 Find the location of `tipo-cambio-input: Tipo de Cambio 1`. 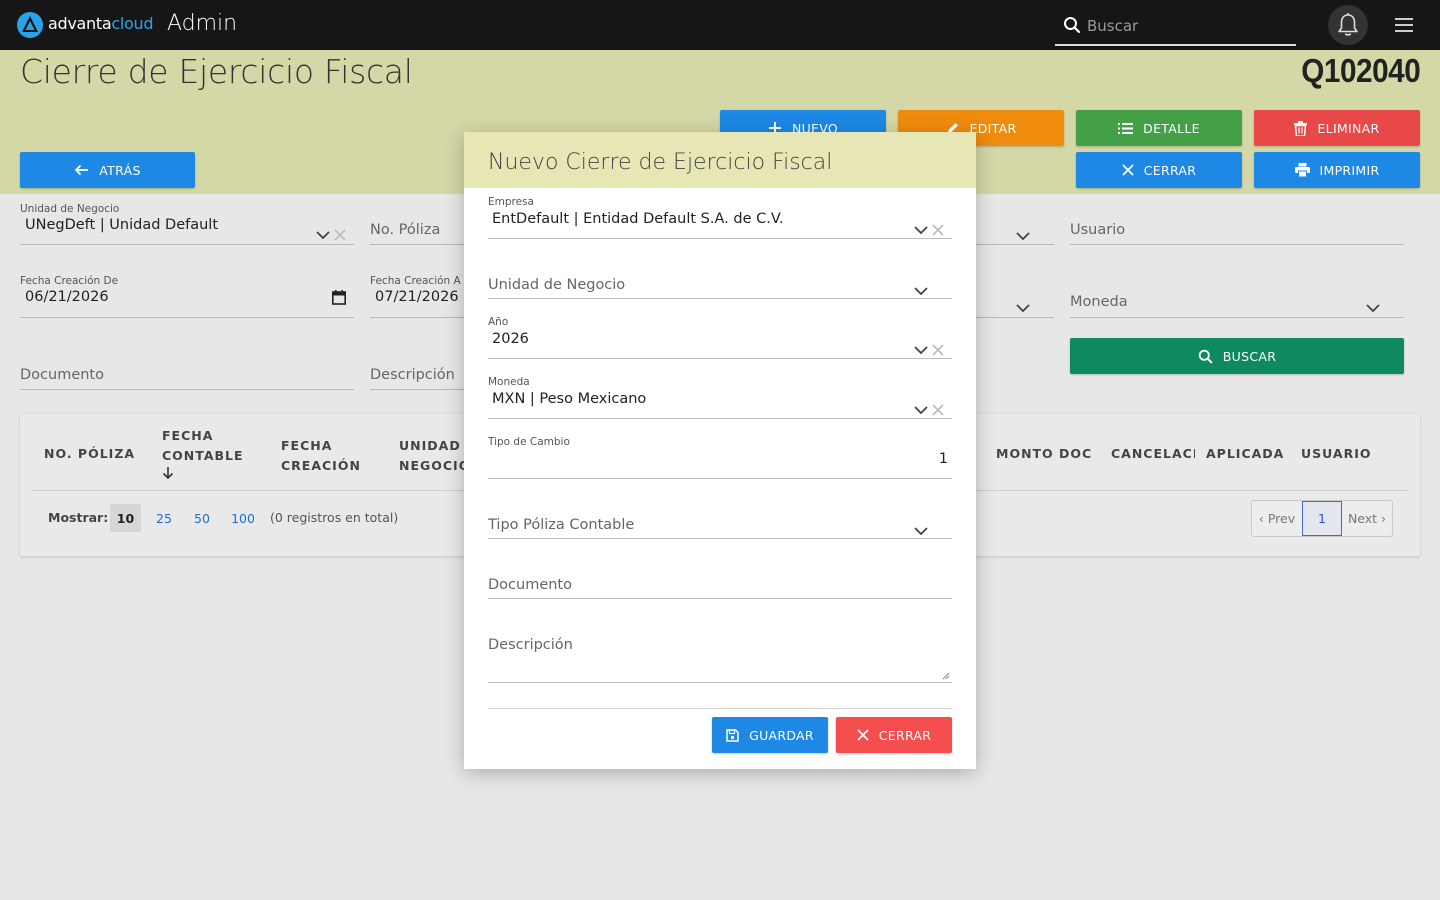

tipo-cambio-input: Tipo de Cambio 1 is located at coordinates (720, 457).